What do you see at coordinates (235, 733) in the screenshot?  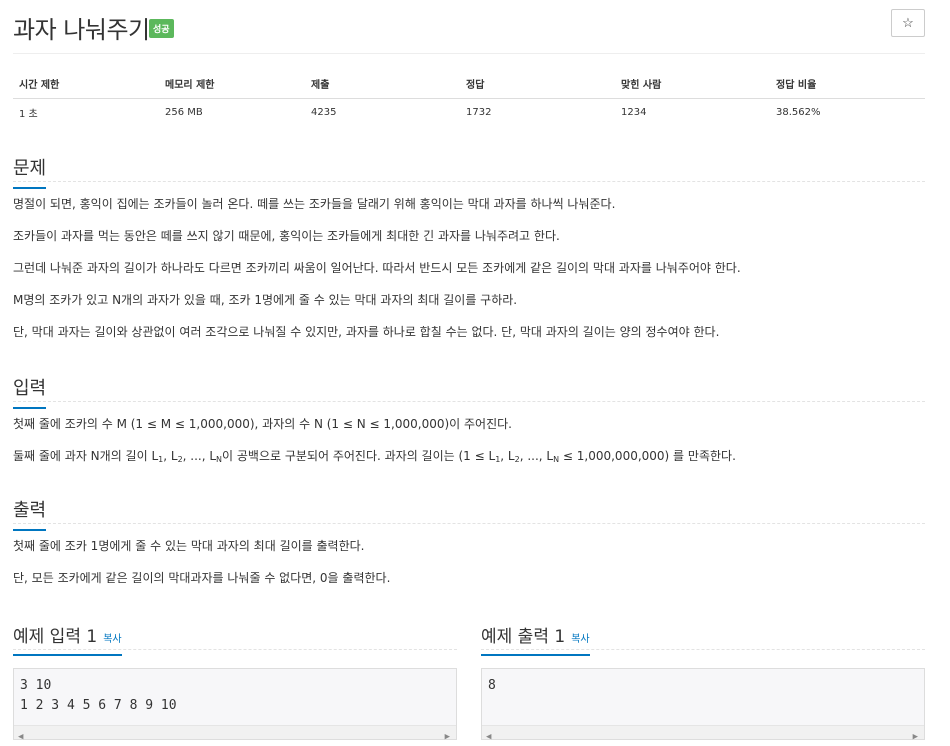 I see `sample-input-scrollbar: ◀ ▶` at bounding box center [235, 733].